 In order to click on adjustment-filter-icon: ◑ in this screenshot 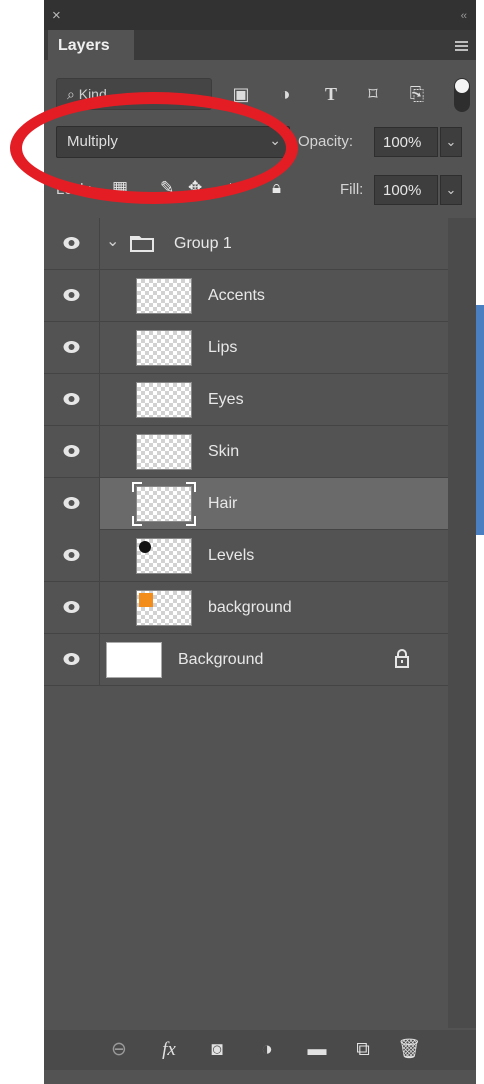, I will do `click(285, 94)`.